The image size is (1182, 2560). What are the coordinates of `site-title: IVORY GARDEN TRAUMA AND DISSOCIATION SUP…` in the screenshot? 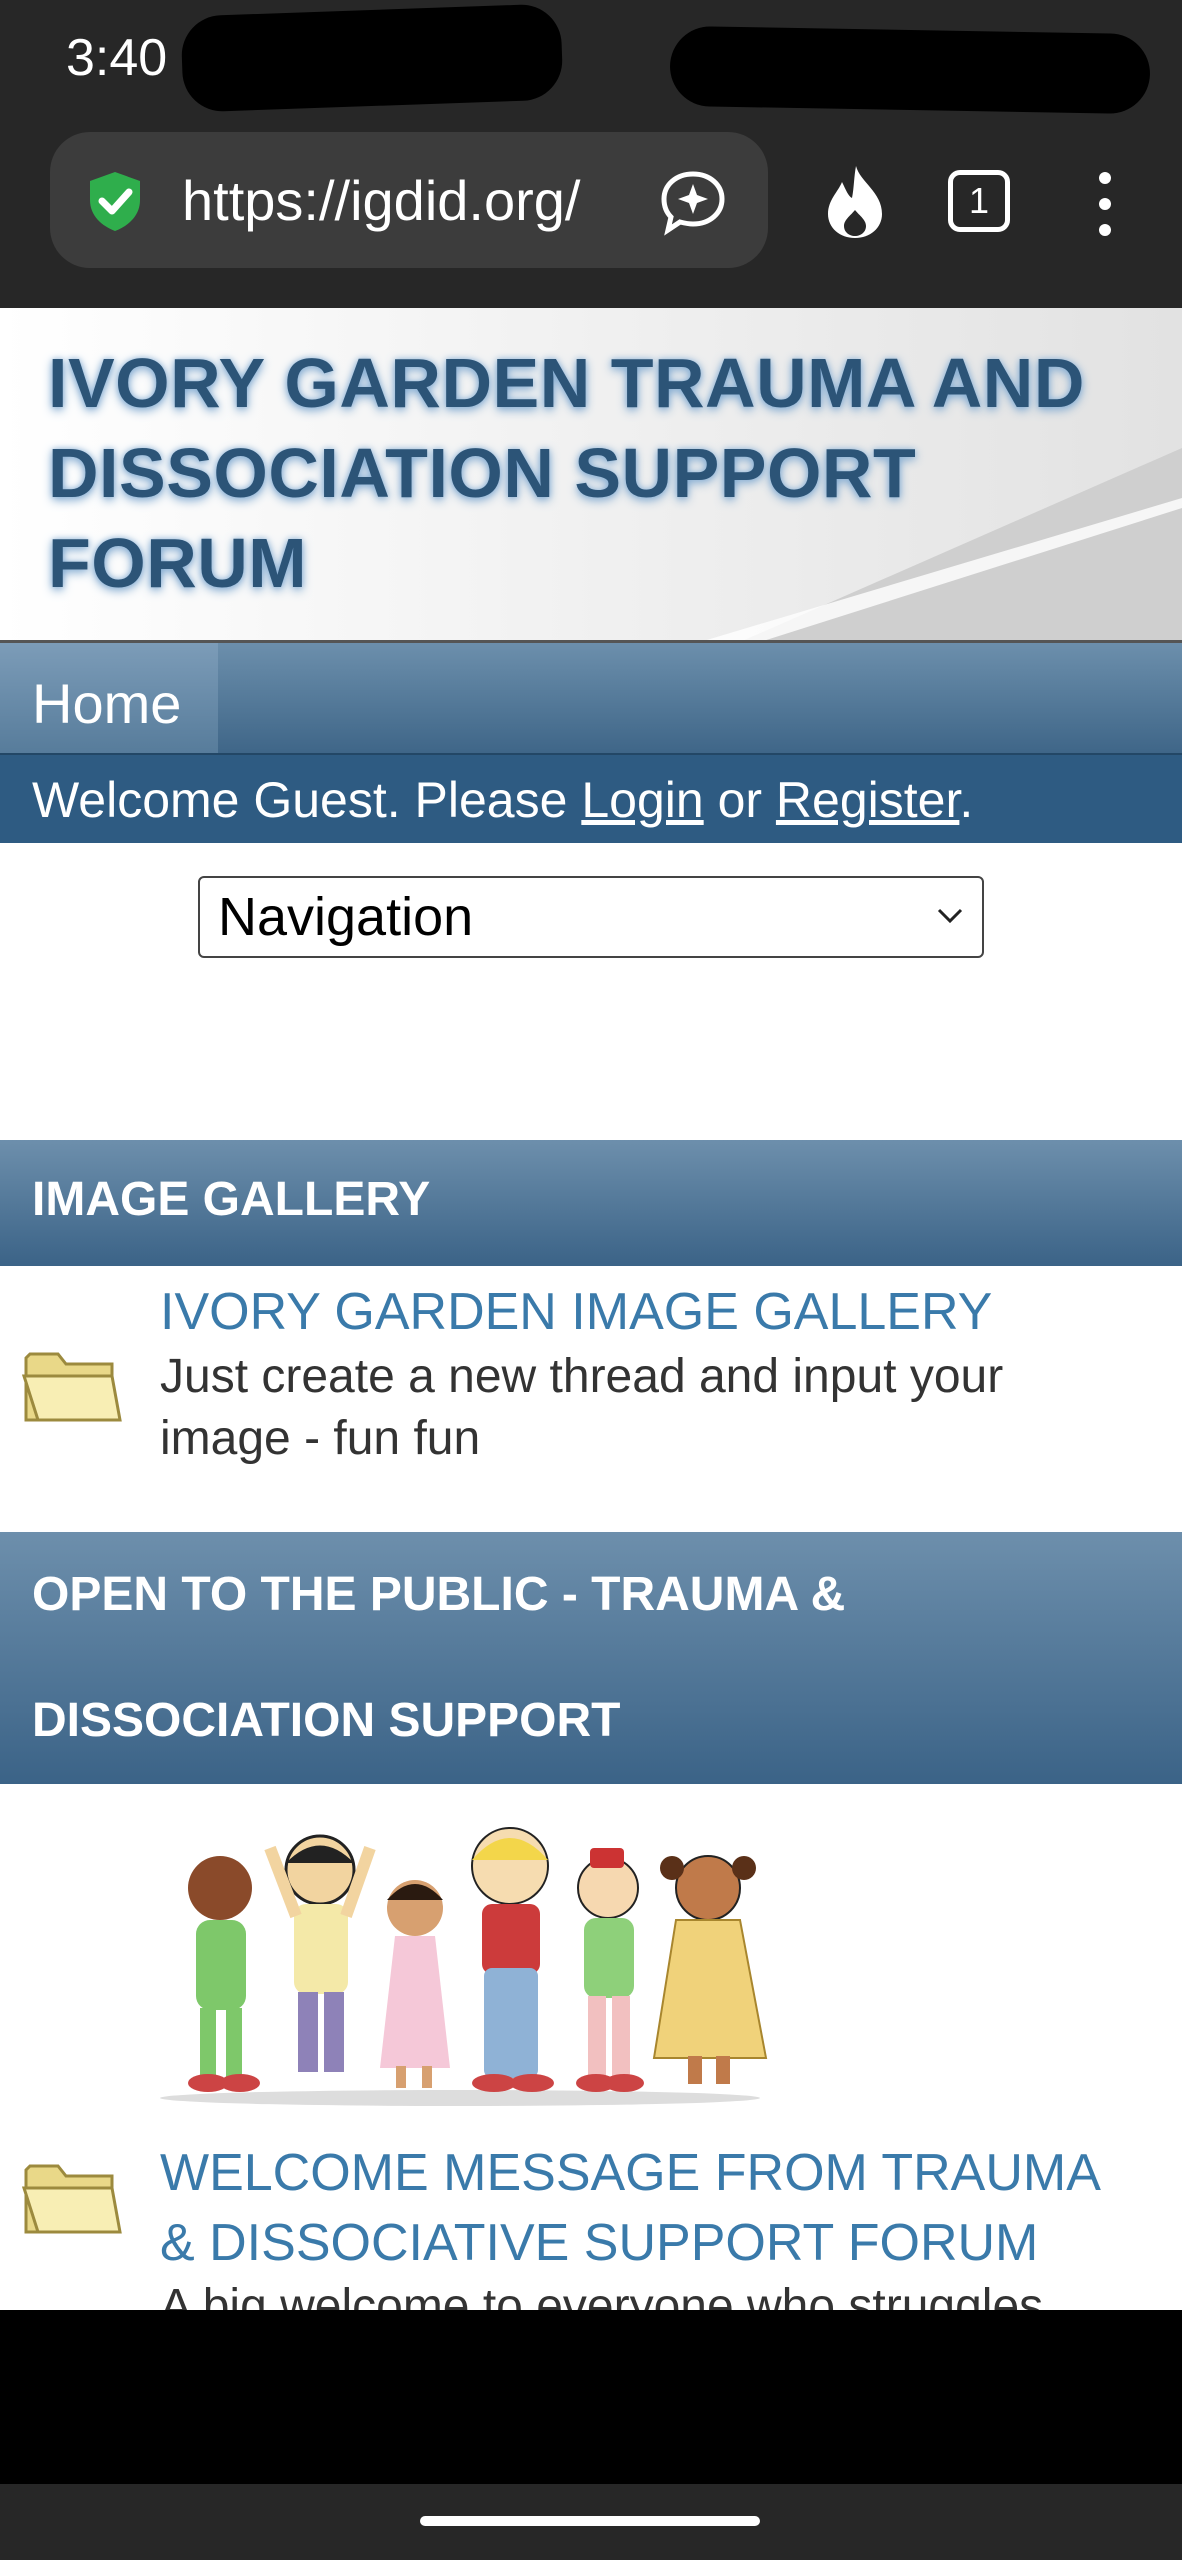 It's located at (598, 473).